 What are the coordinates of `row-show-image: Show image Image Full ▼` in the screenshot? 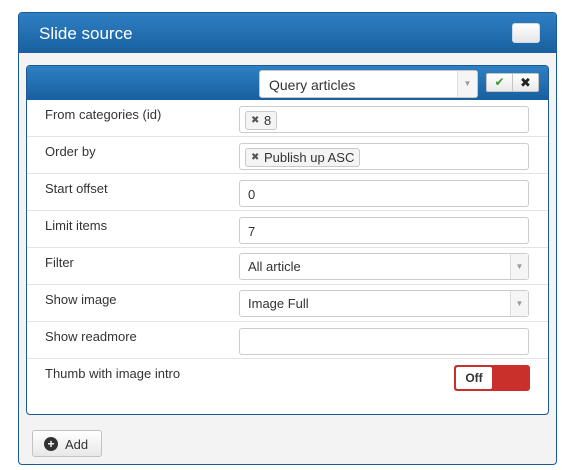 It's located at (287, 303).